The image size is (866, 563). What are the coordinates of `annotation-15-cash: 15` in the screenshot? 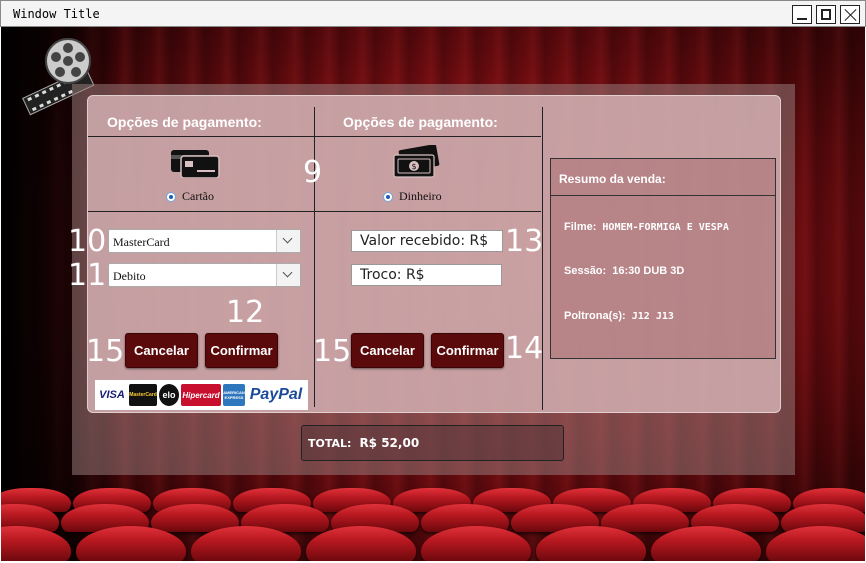 It's located at (332, 351).